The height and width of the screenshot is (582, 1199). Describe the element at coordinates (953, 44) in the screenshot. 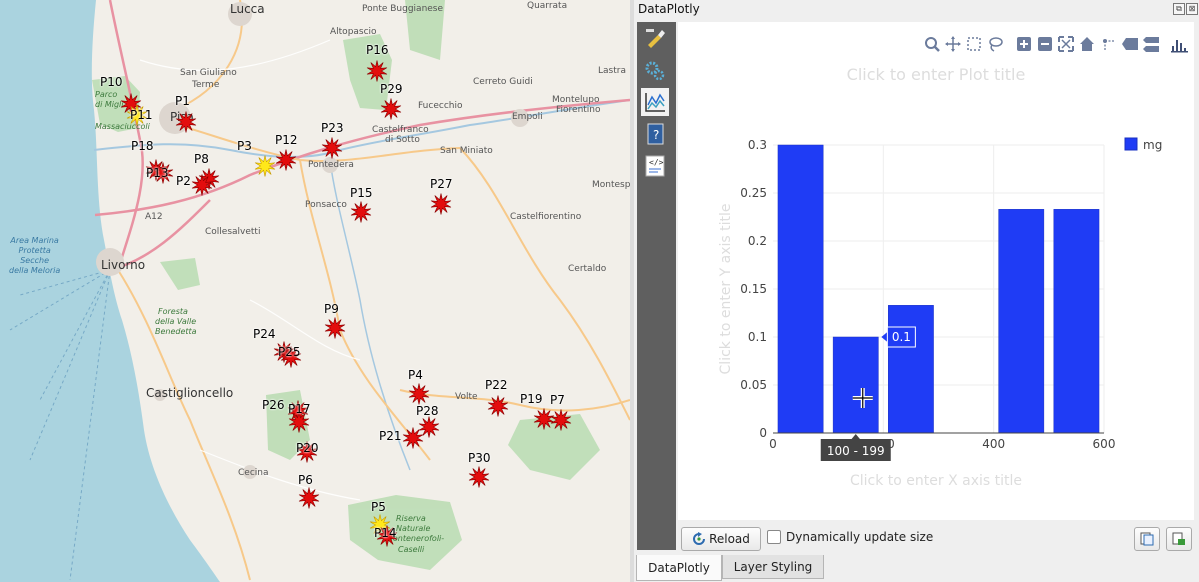

I see `pan-icon` at that location.